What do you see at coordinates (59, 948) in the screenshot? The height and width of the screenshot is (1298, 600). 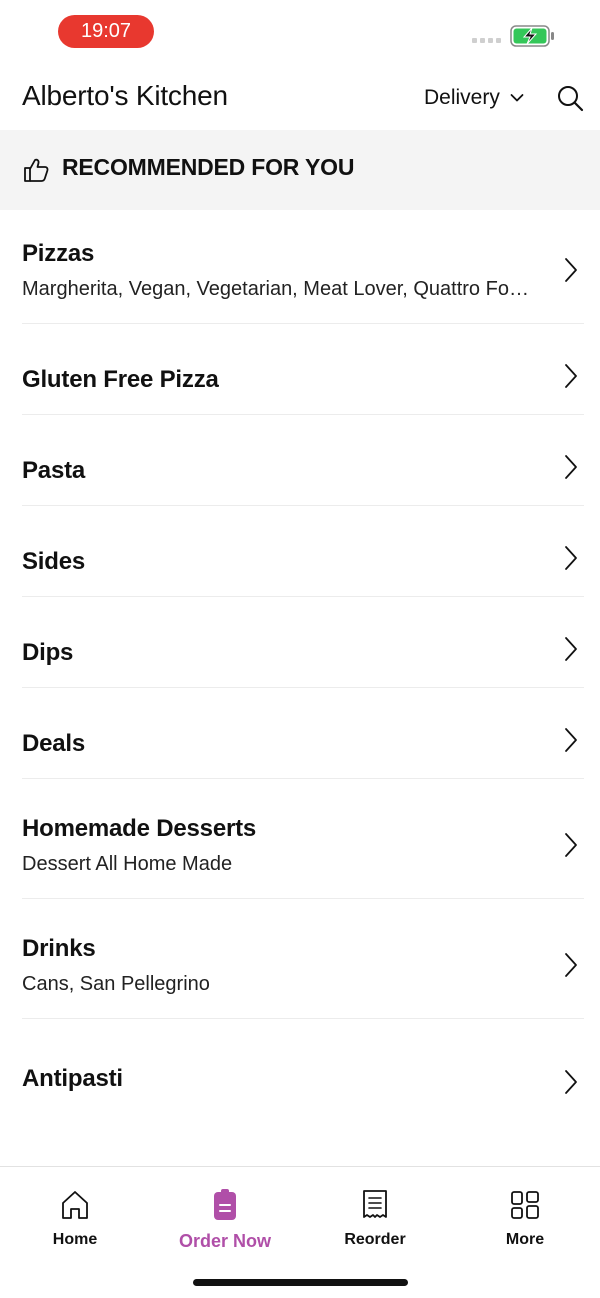 I see `category-title: Drinks` at bounding box center [59, 948].